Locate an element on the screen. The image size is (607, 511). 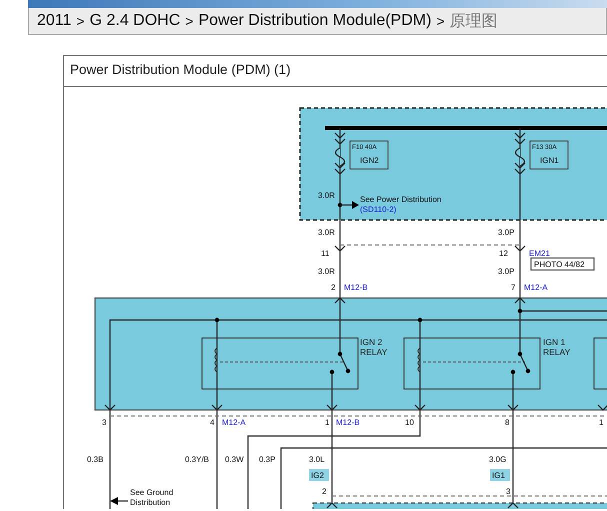
fuse-name: IGN2 is located at coordinates (369, 160).